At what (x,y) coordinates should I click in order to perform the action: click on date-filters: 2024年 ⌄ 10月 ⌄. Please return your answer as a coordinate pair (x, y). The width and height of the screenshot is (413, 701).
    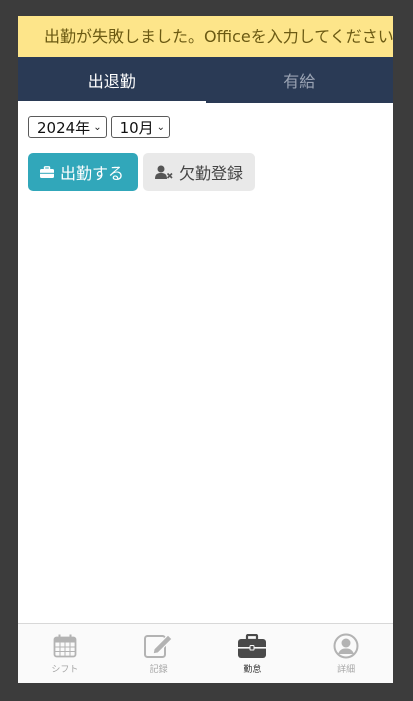
    Looking at the image, I should click on (99, 127).